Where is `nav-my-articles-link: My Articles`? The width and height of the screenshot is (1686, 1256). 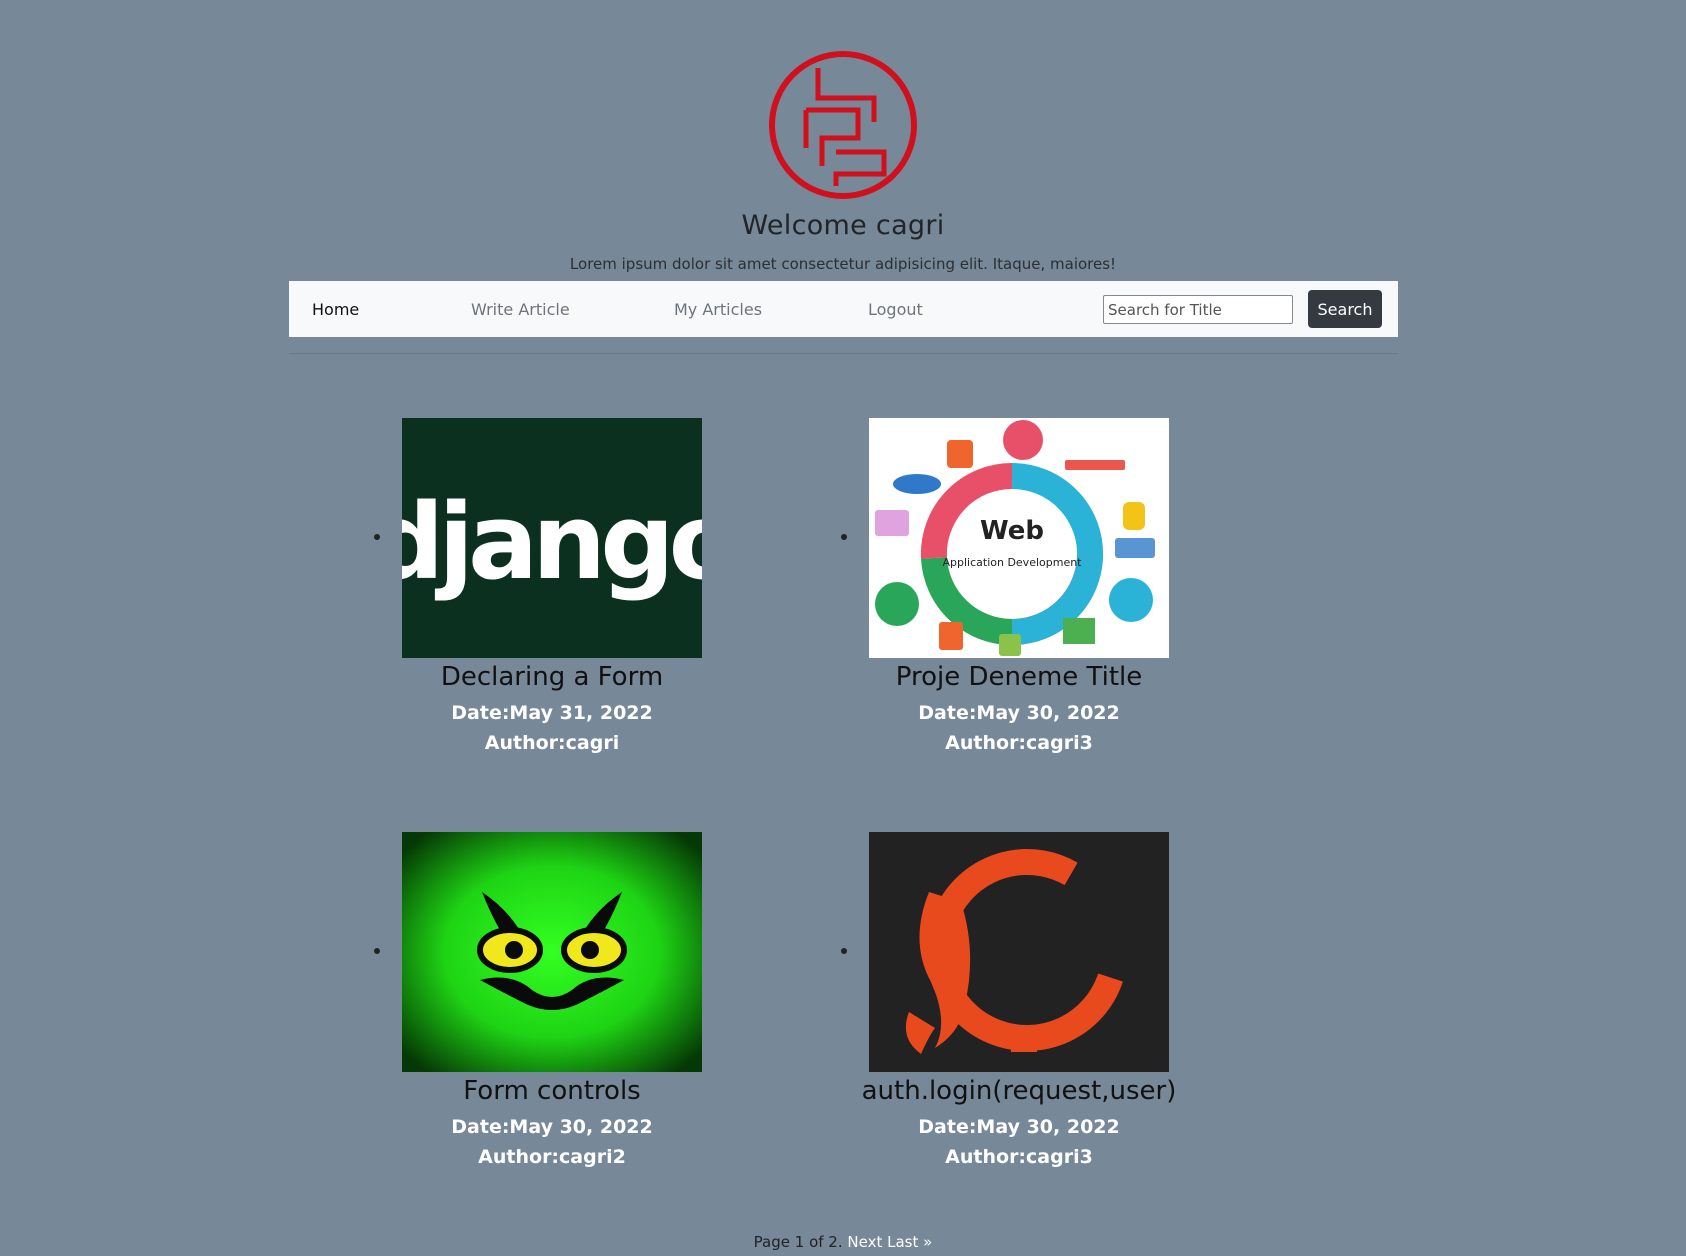 nav-my-articles-link: My Articles is located at coordinates (718, 309).